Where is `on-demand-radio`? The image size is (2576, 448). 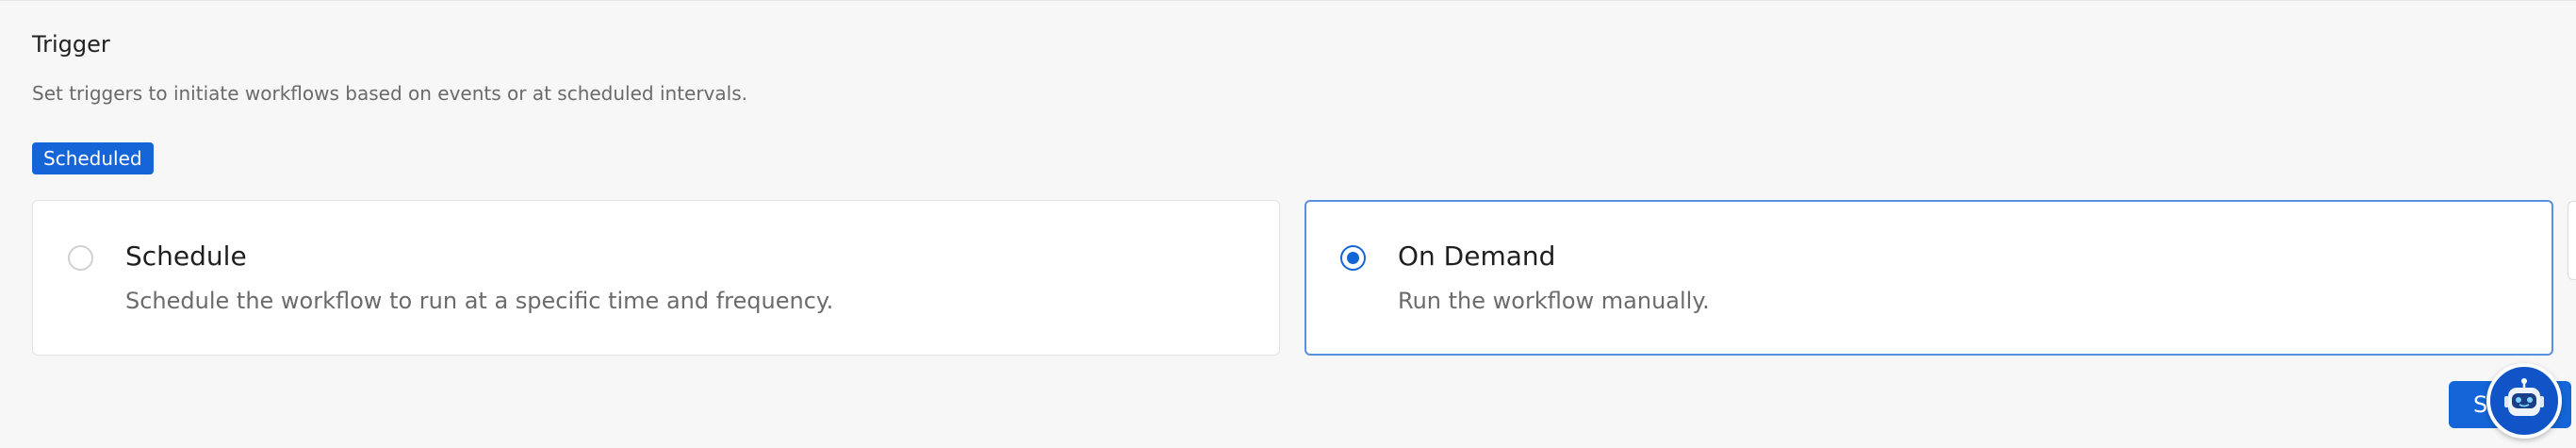 on-demand-radio is located at coordinates (1353, 258).